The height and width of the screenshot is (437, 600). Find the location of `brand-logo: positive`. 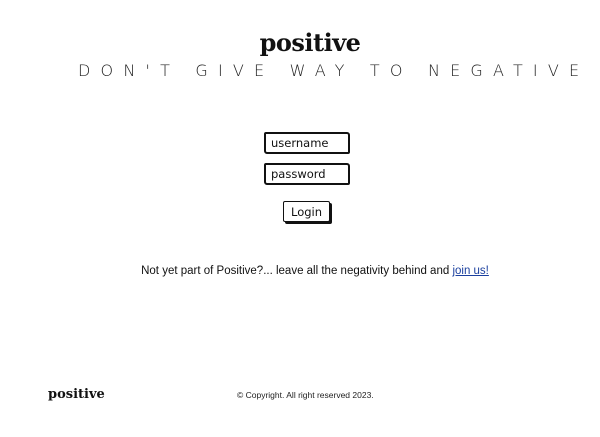

brand-logo: positive is located at coordinates (310, 42).